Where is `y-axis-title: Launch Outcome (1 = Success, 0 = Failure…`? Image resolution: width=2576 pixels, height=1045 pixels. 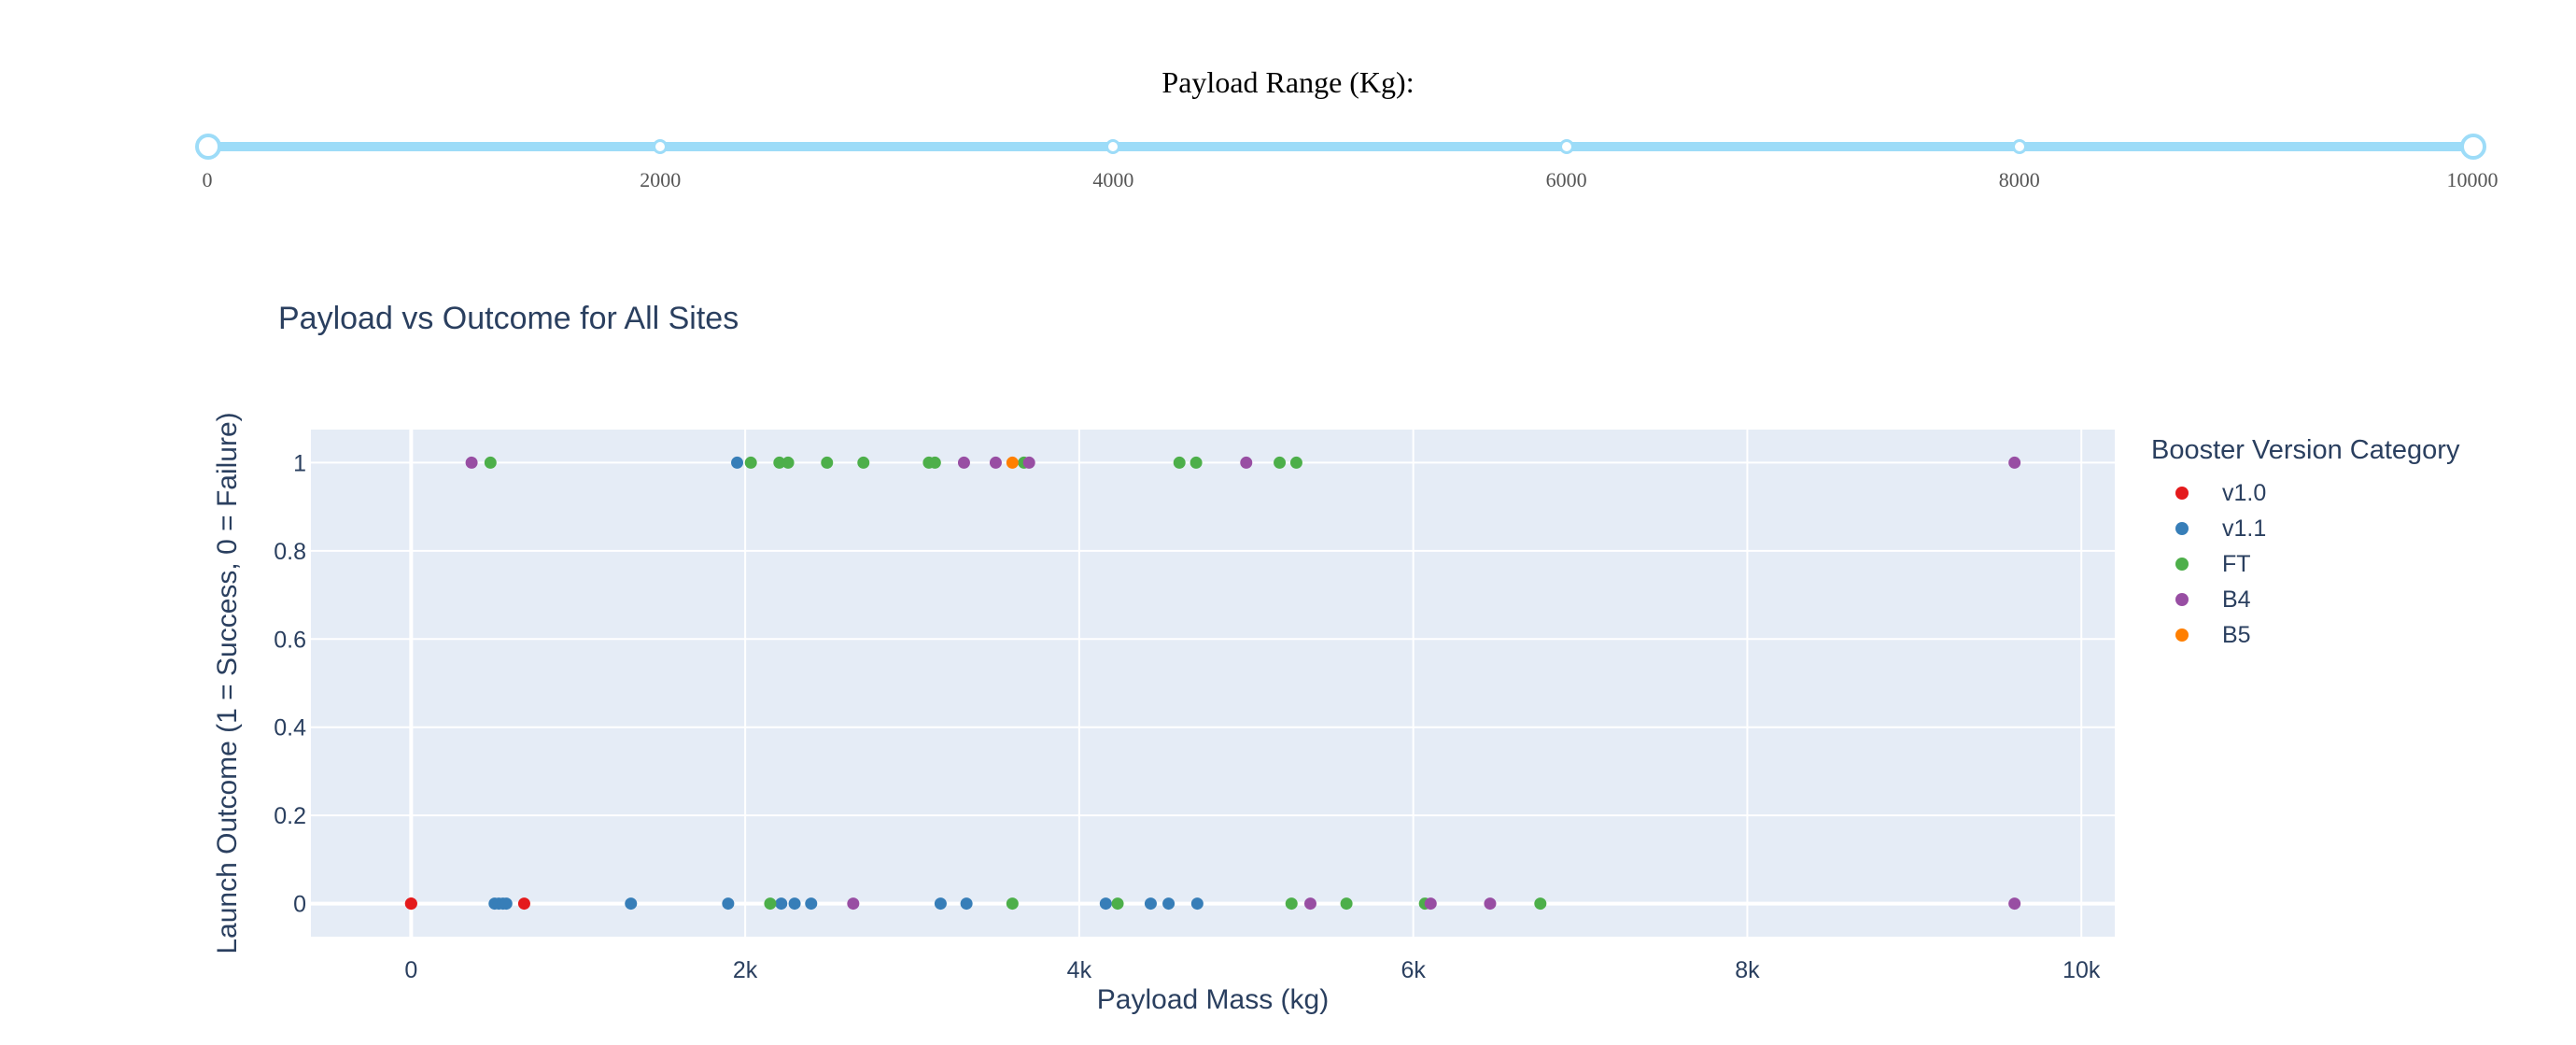
y-axis-title: Launch Outcome (1 = Success, 0 = Failure… is located at coordinates (227, 683).